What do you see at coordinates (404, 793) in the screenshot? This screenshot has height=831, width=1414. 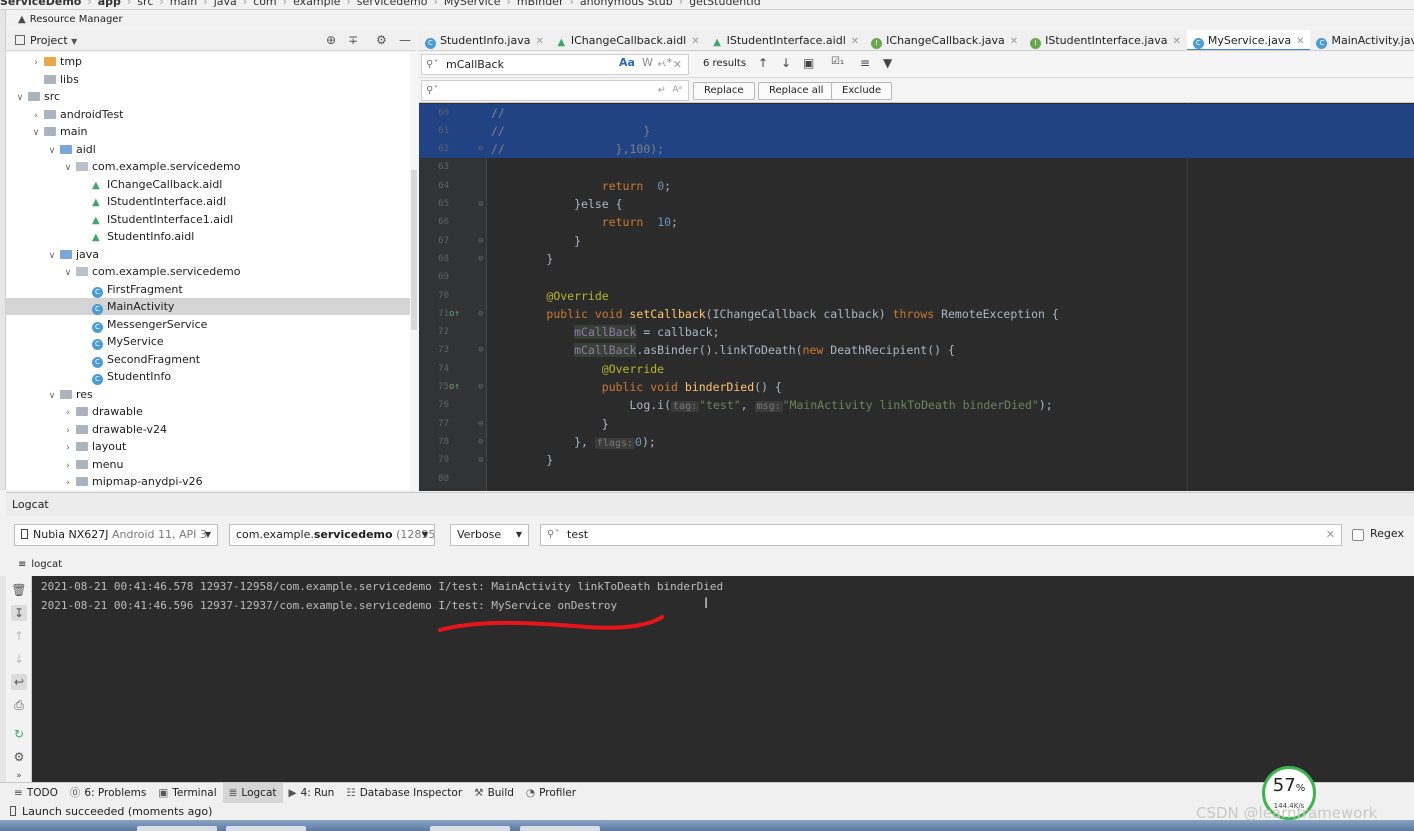 I see `tool-window-button: ☷ Database Inspector` at bounding box center [404, 793].